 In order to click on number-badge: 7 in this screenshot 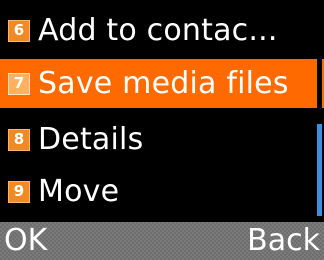, I will do `click(19, 83)`.